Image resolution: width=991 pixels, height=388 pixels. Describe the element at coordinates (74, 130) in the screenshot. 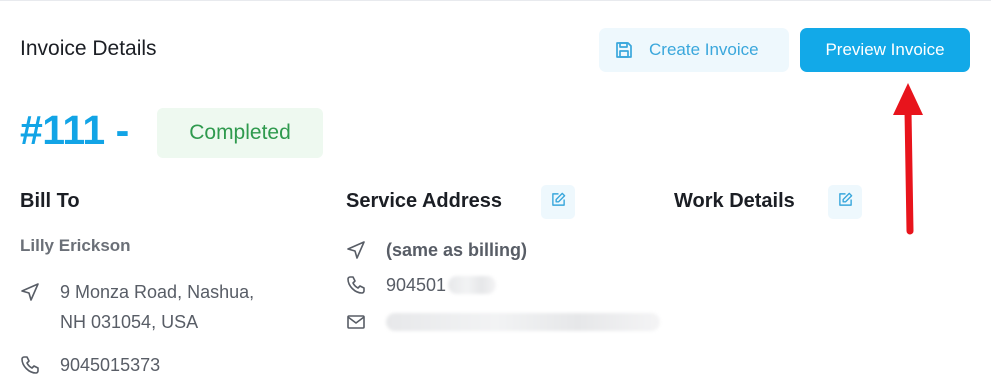

I see `invoice-number: #111 -` at that location.